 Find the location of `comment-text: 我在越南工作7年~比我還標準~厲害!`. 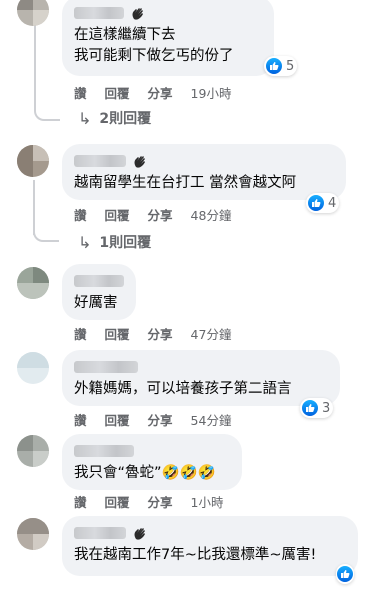

comment-text: 我在越南工作7年~比我還標準~厲害! is located at coordinates (195, 555).